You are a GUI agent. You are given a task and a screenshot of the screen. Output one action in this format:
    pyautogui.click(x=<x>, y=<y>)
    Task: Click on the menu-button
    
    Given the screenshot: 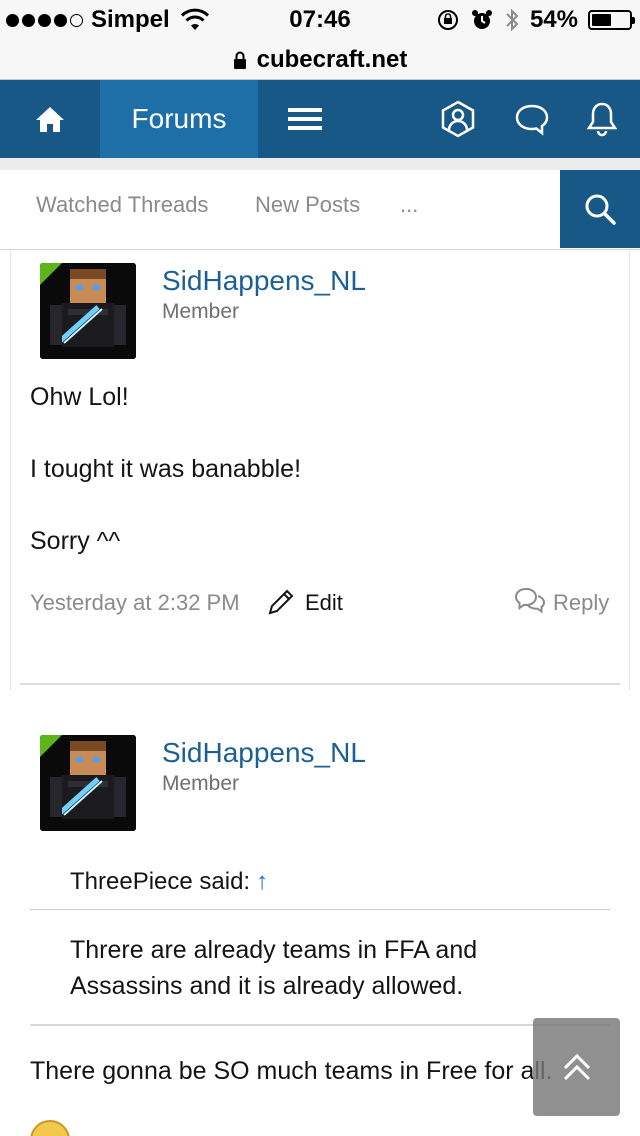 What is the action you would take?
    pyautogui.click(x=305, y=119)
    